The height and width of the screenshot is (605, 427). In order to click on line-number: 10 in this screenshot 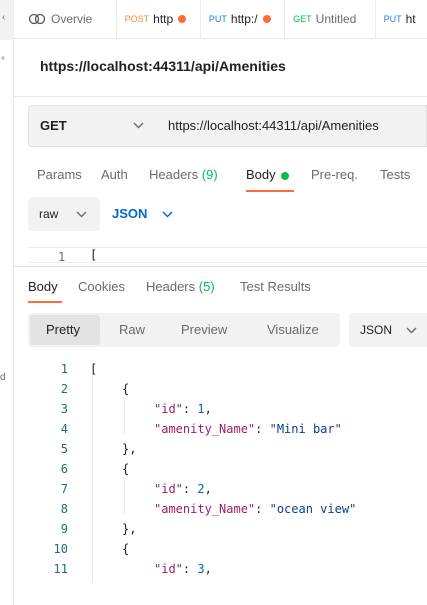, I will do `click(60, 549)`.